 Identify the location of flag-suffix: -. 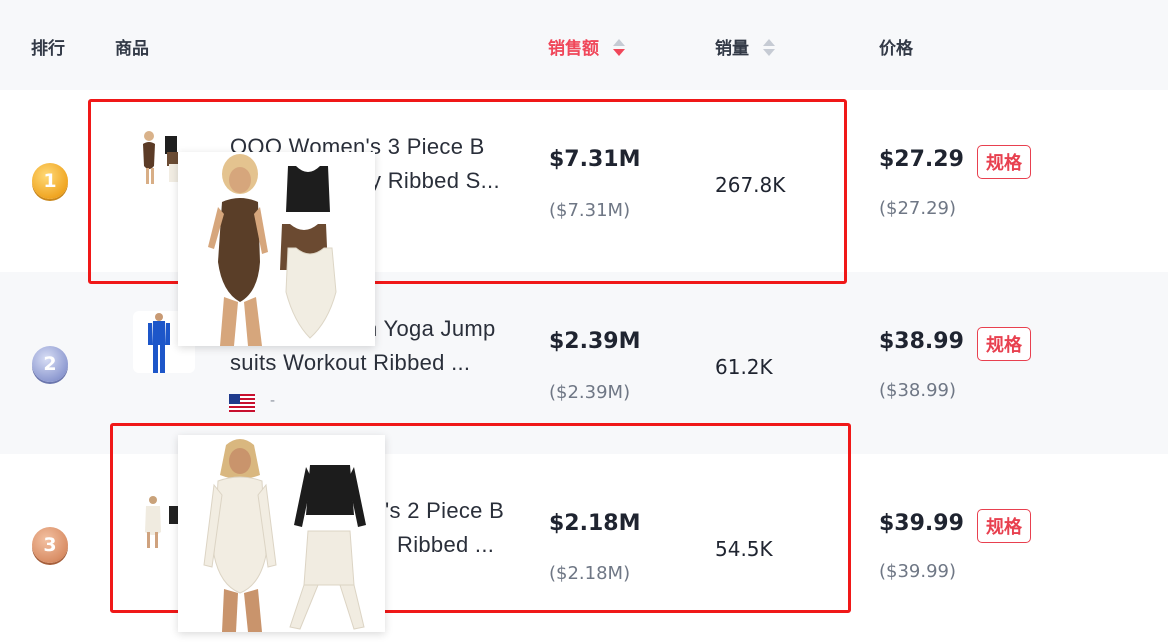
(273, 401).